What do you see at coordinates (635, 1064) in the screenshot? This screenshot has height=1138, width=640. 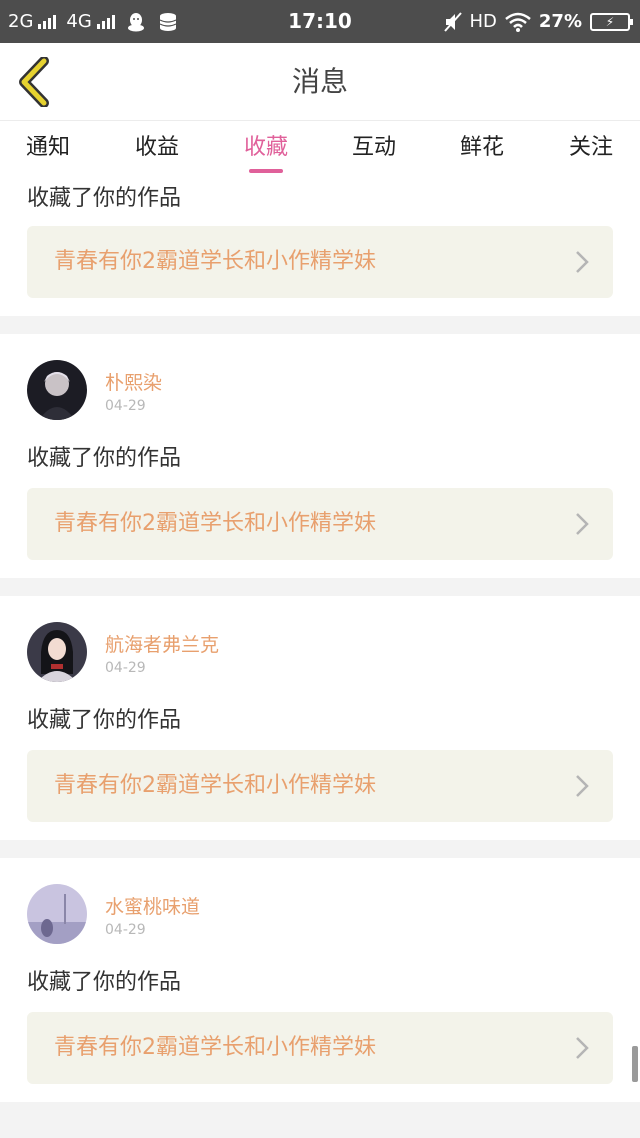 I see `scrollbar` at bounding box center [635, 1064].